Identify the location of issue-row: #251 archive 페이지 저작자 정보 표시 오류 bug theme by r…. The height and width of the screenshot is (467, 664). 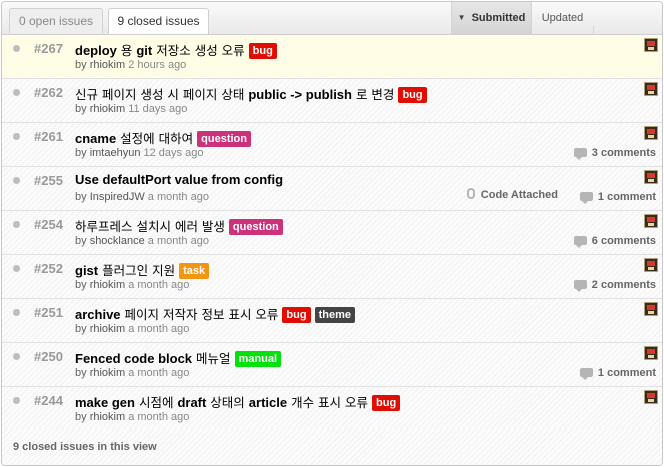
(332, 321).